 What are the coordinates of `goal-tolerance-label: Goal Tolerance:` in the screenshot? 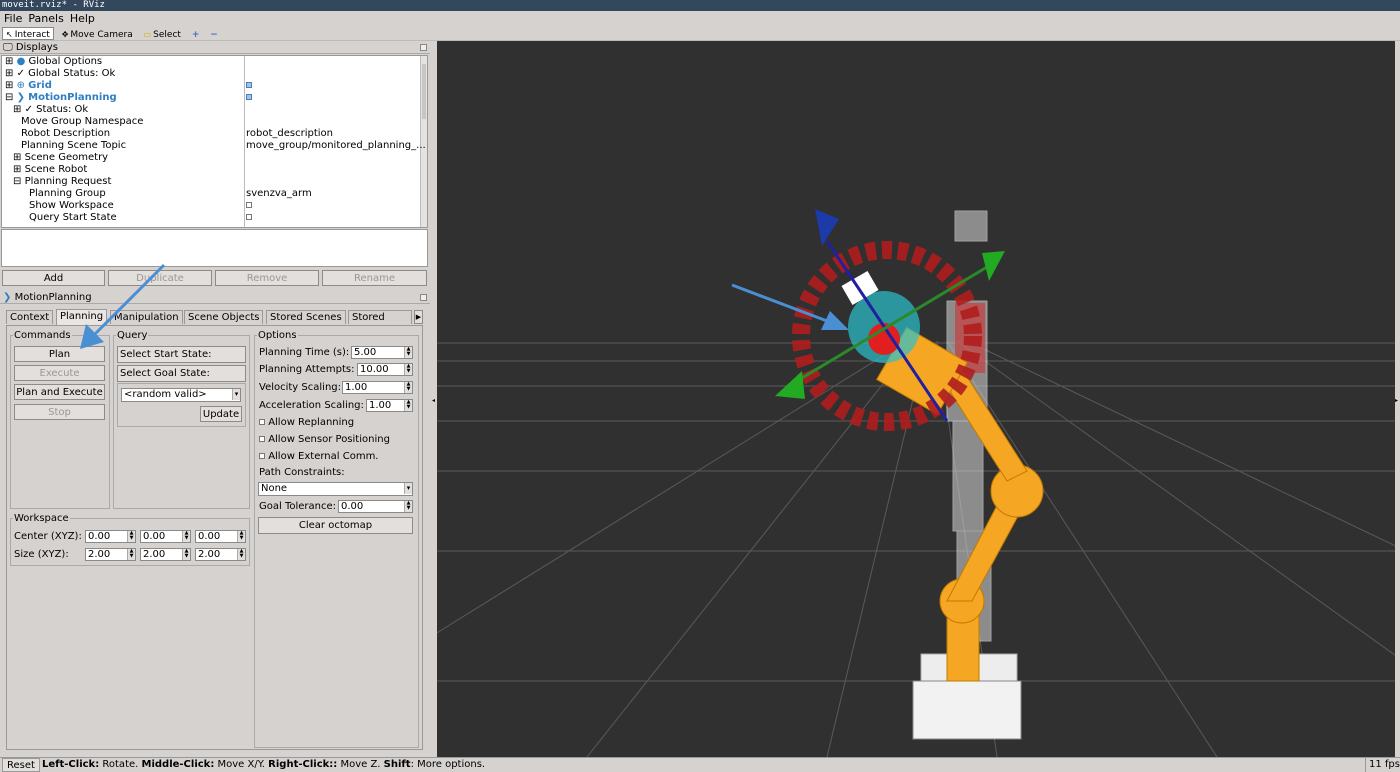 It's located at (298, 506).